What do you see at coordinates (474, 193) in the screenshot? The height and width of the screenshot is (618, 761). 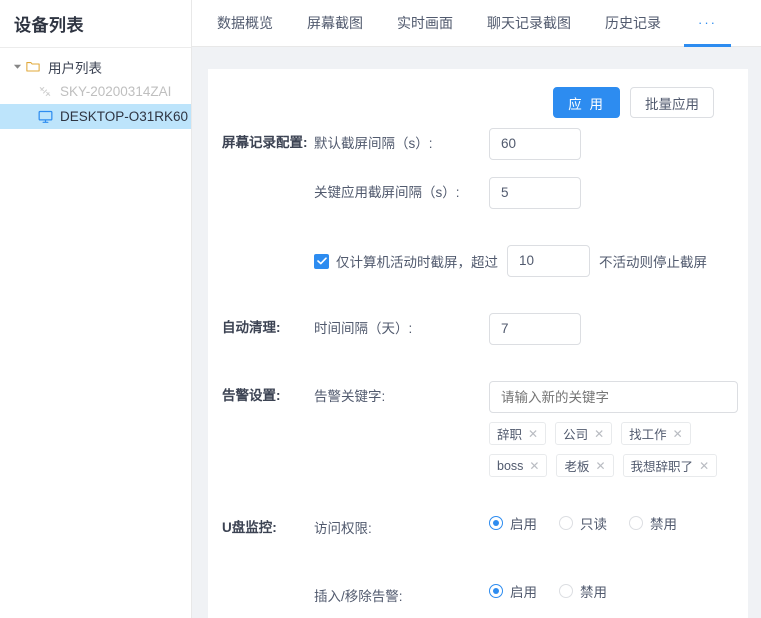 I see `row-key-app-interval: 关键应用截屏间隔（s）: 5` at bounding box center [474, 193].